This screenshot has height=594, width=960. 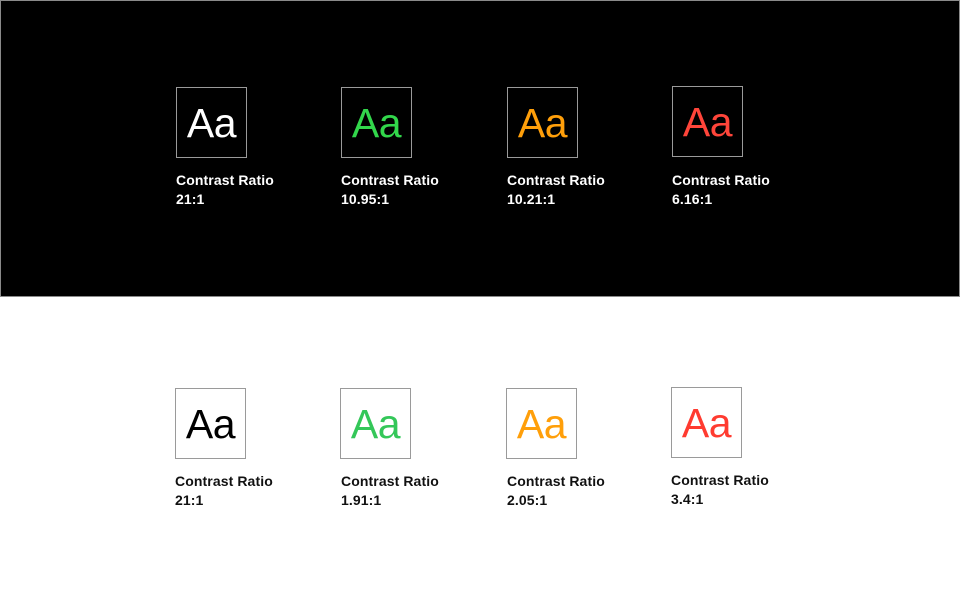 I want to click on swatch-dark-1: Aa Contrast Ratio 21:1, so click(x=246, y=148).